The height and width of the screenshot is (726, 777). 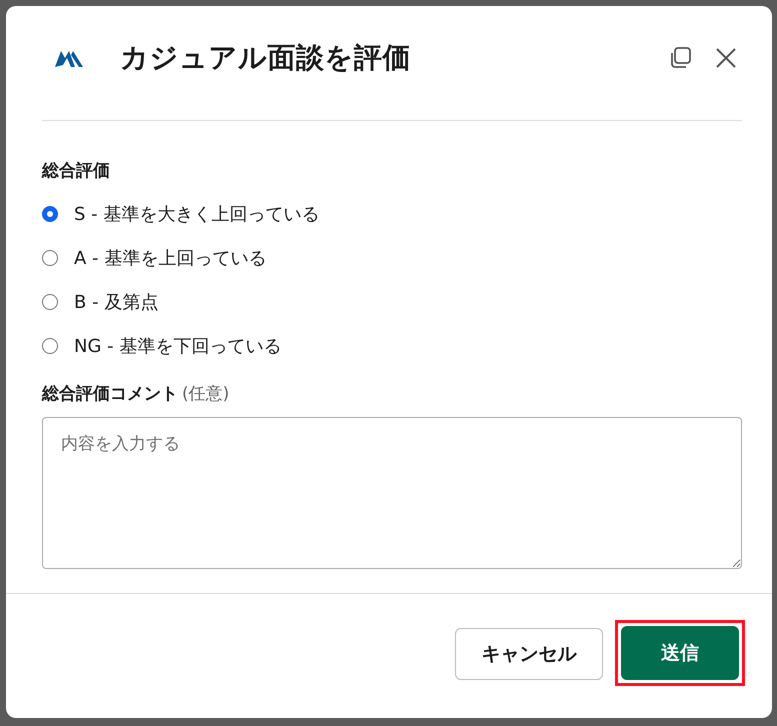 I want to click on rating-label: 総合評価, so click(x=76, y=171).